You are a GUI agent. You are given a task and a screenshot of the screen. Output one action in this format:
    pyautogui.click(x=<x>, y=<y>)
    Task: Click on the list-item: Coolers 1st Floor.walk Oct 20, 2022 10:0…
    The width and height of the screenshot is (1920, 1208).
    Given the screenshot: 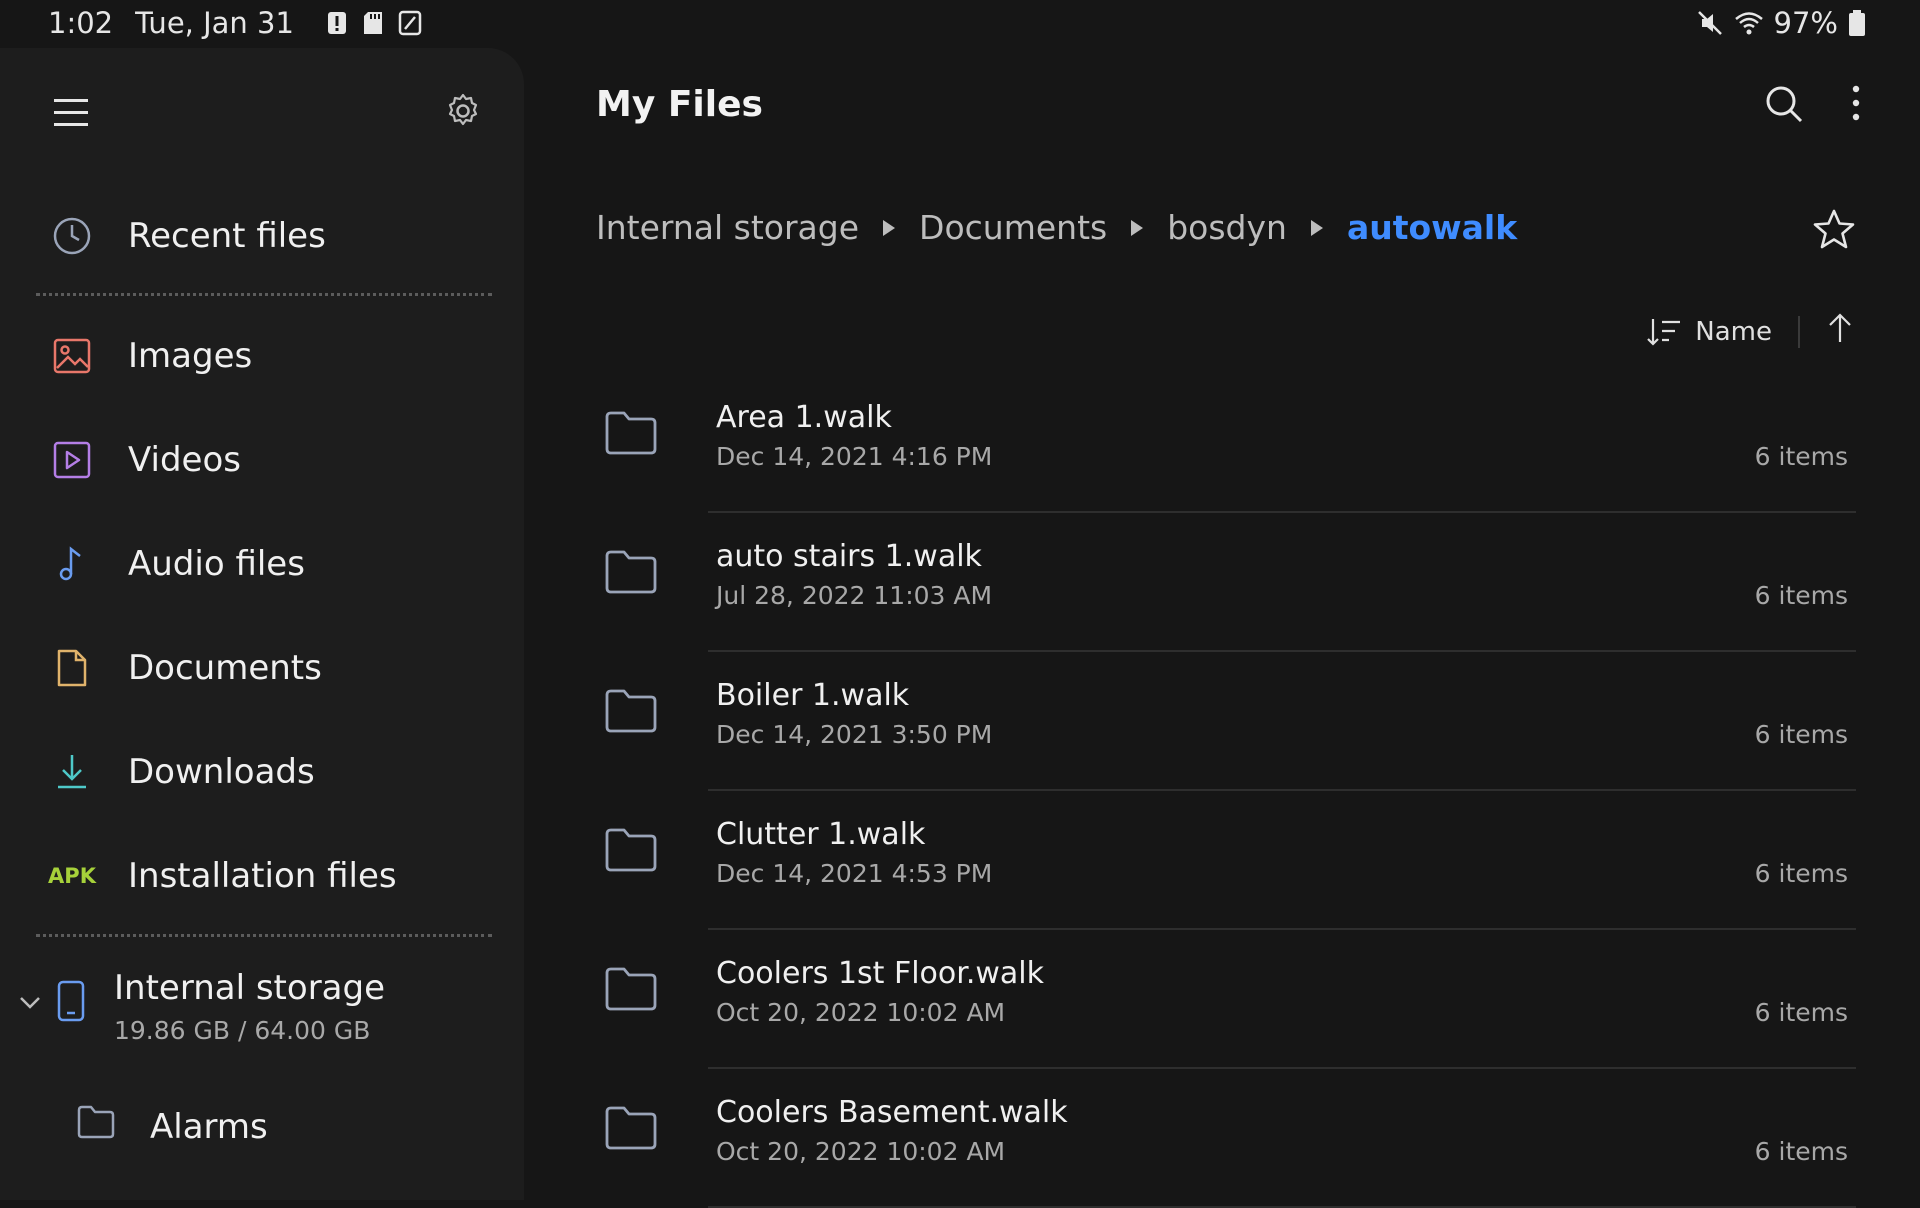 What is the action you would take?
    pyautogui.click(x=1226, y=999)
    